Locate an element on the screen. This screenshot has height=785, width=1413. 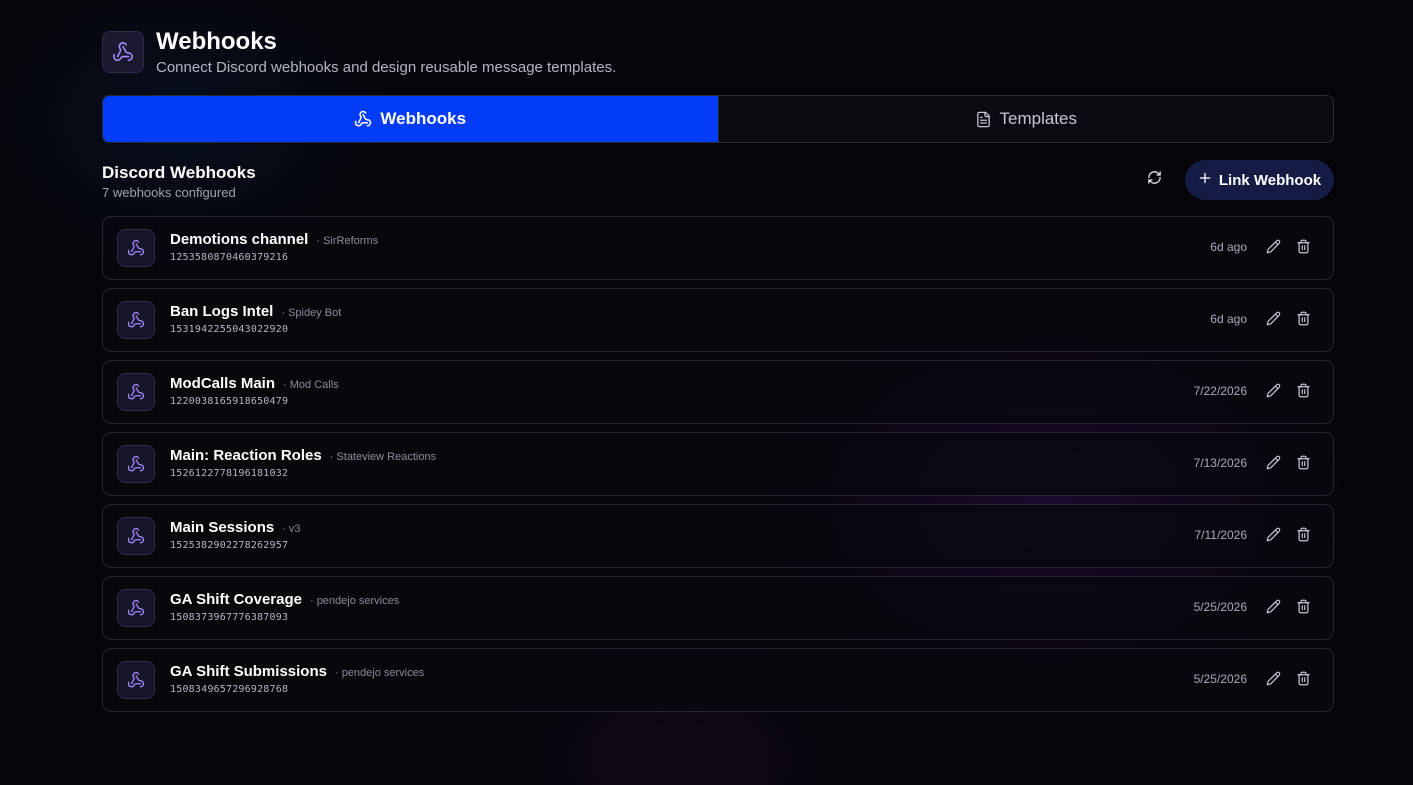
webhook-title-line: Ban Logs Intel · Spidey Bot is located at coordinates (255, 311).